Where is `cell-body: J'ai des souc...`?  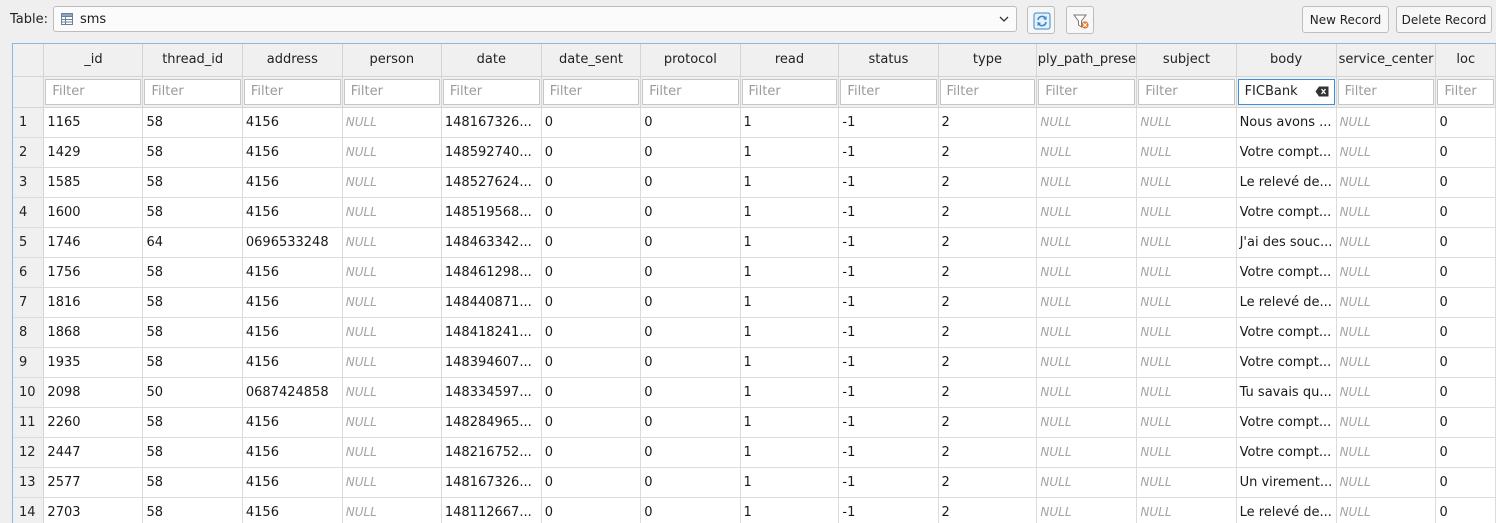 cell-body: J'ai des souc... is located at coordinates (1286, 242).